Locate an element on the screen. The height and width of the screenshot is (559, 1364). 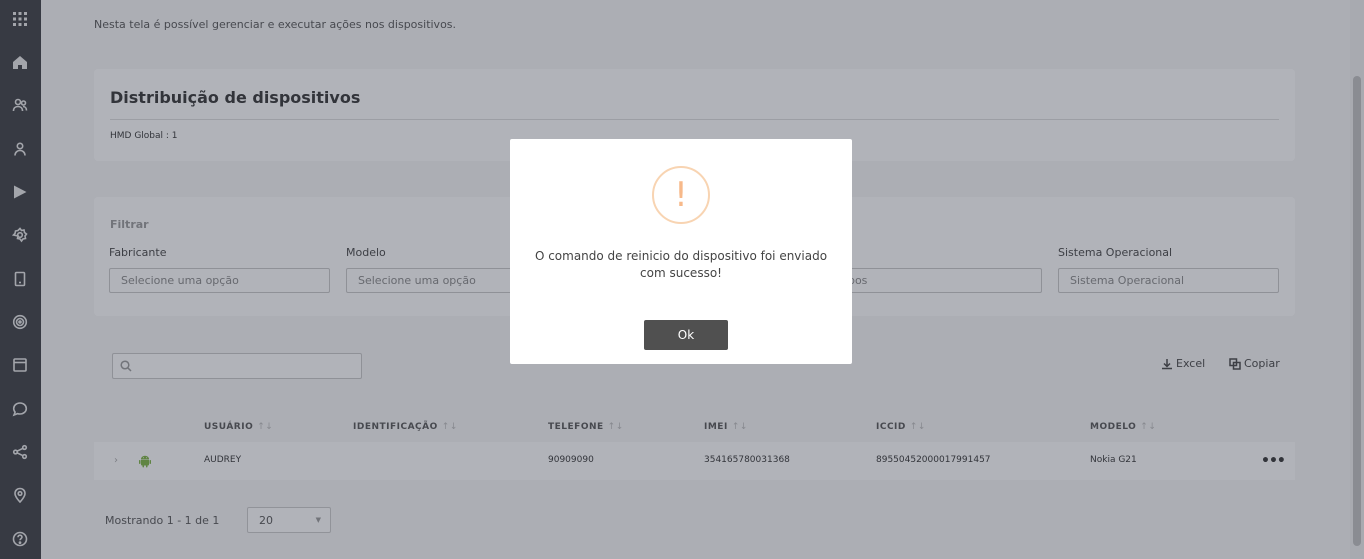
warning-glyph: ! is located at coordinates (681, 195).